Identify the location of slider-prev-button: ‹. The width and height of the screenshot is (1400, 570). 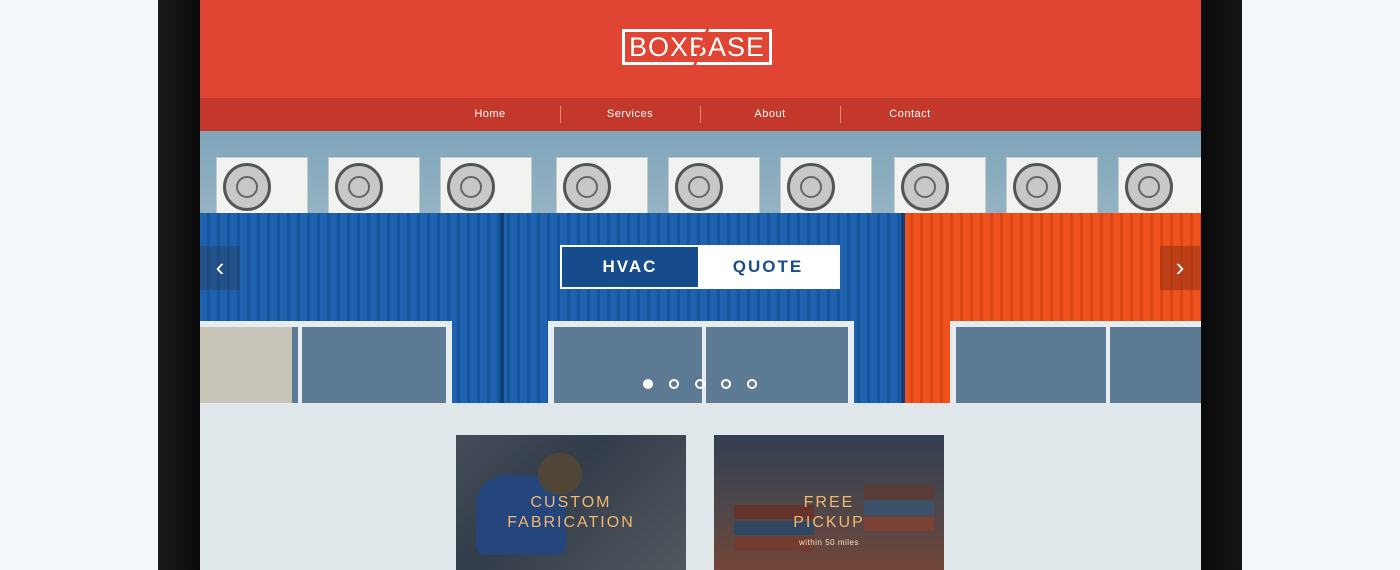
(220, 268).